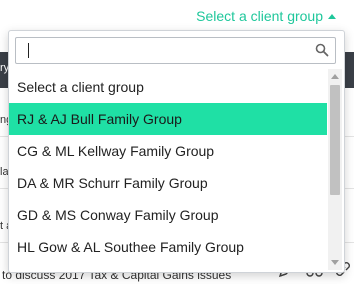 This screenshot has width=354, height=284. What do you see at coordinates (168, 151) in the screenshot?
I see `list-item-cg-ml-kellway: CG & ML Kellway Family Group` at bounding box center [168, 151].